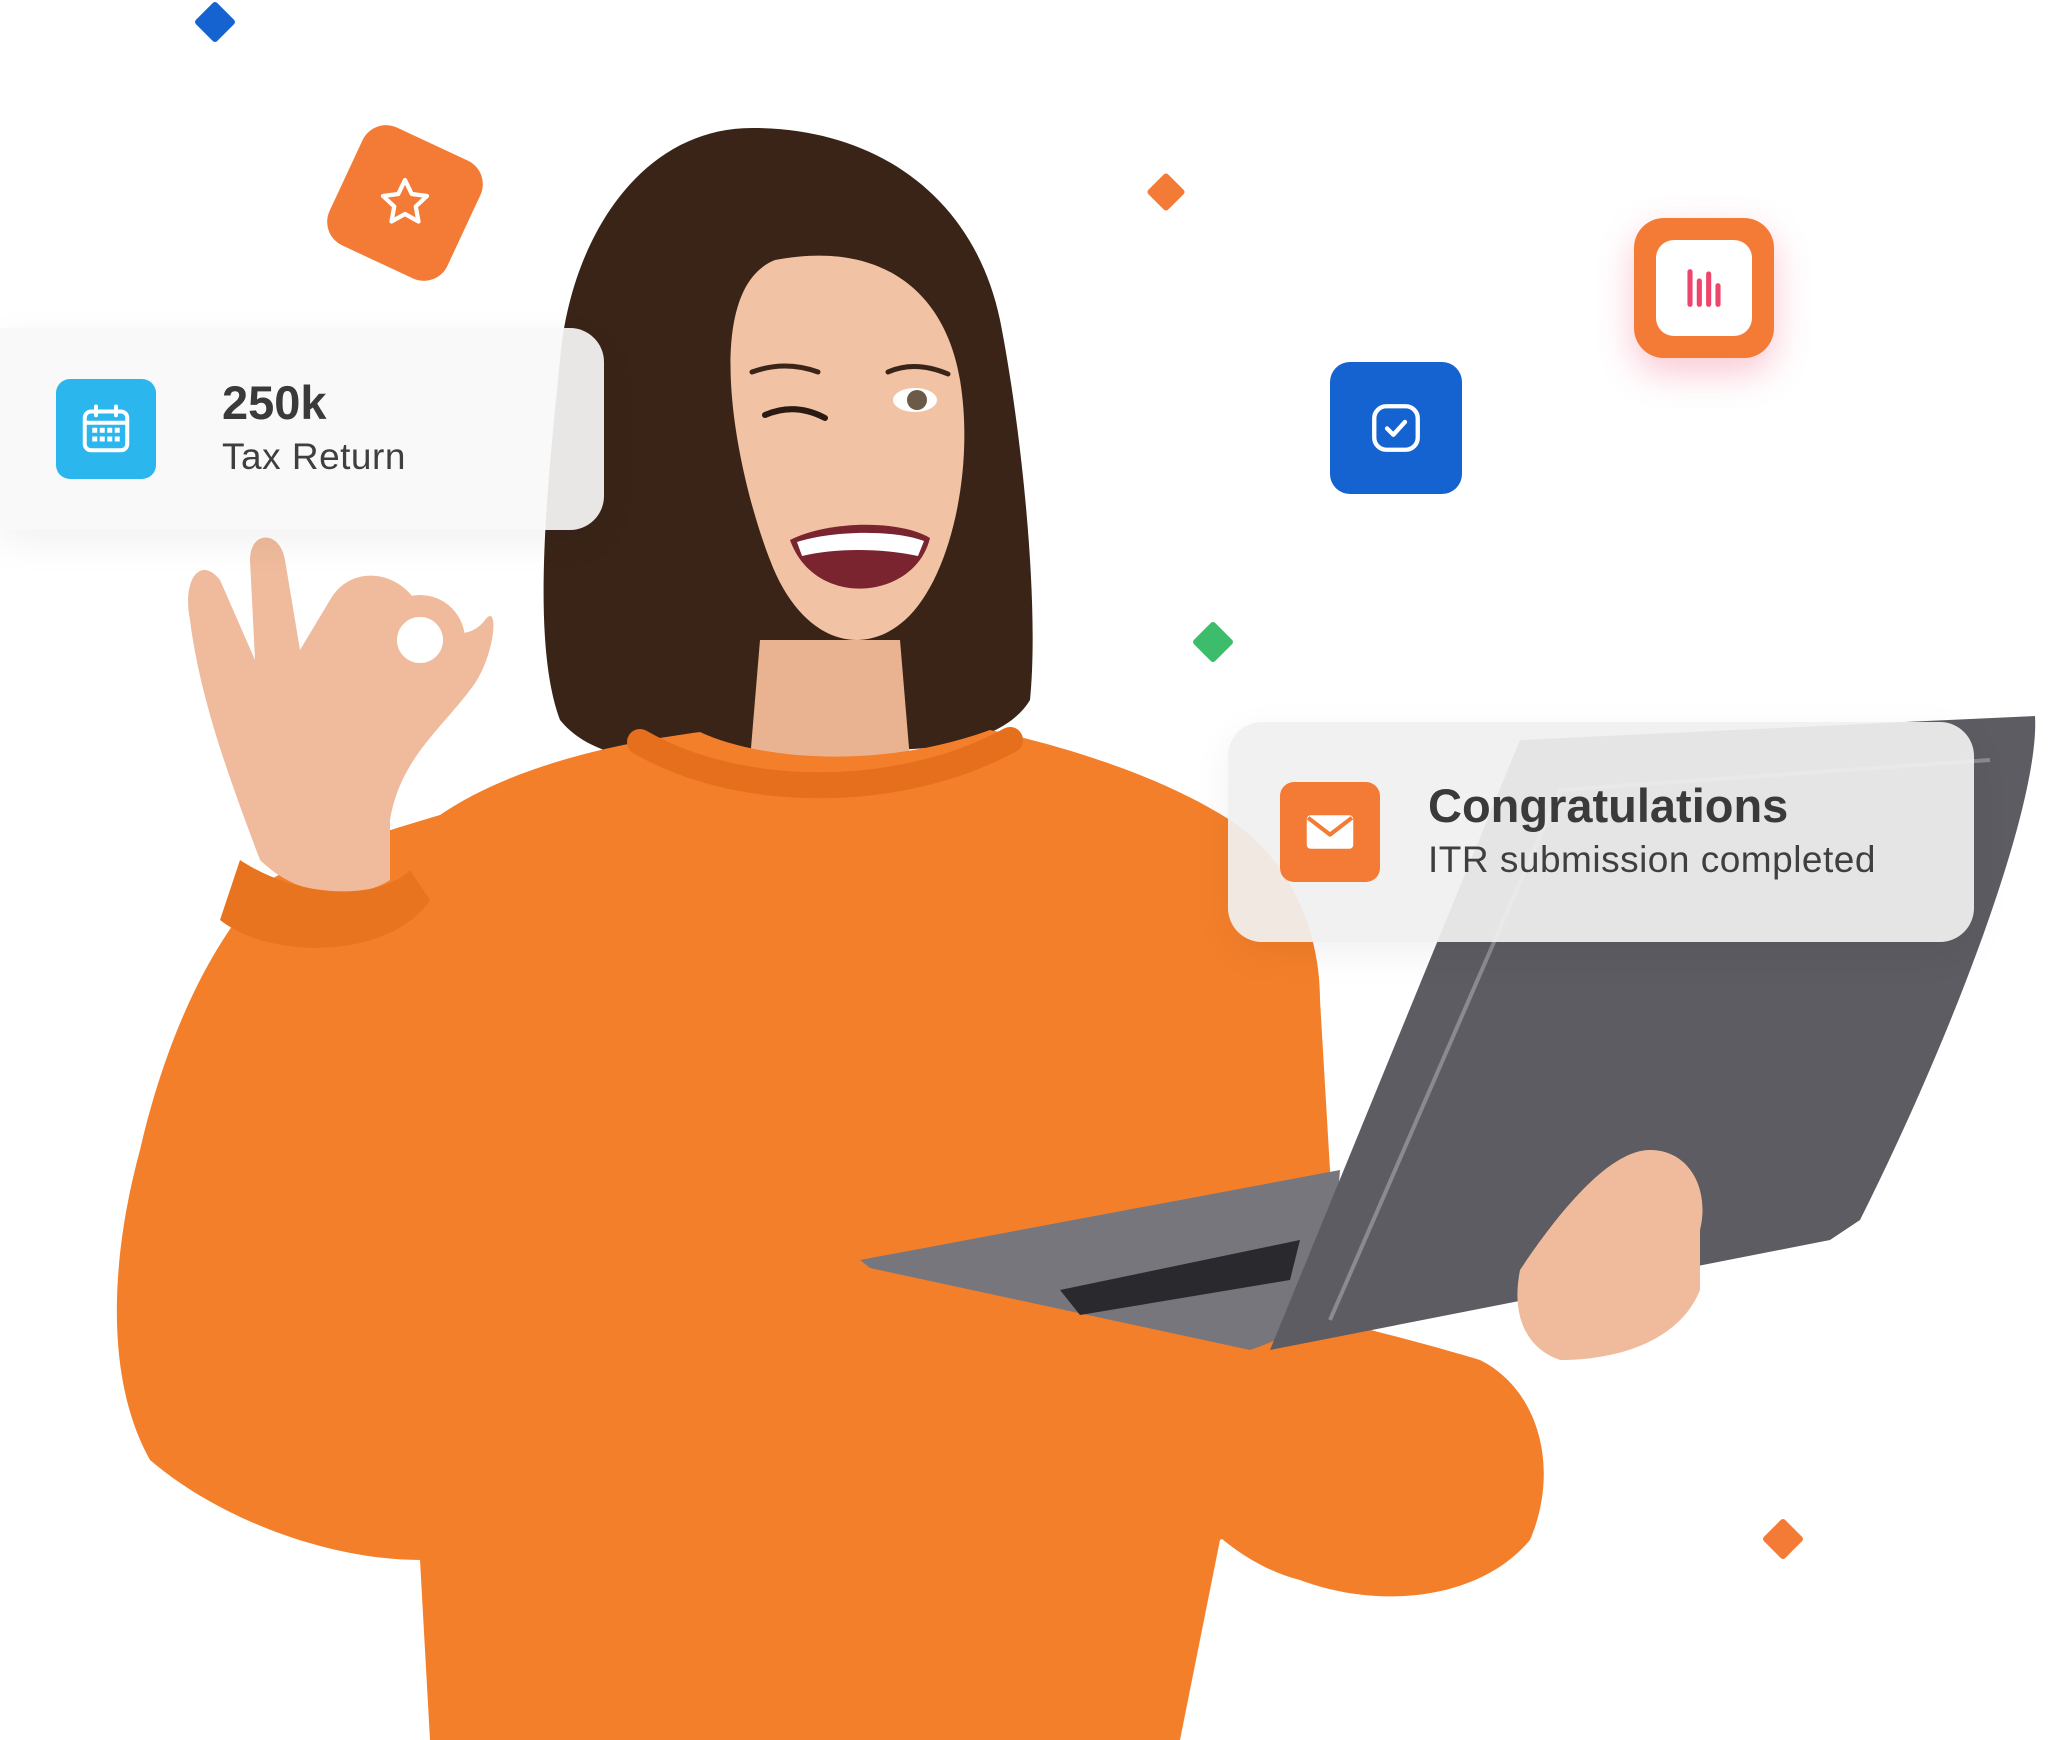 The height and width of the screenshot is (1740, 2072). I want to click on stat-label: Tax Return, so click(314, 457).